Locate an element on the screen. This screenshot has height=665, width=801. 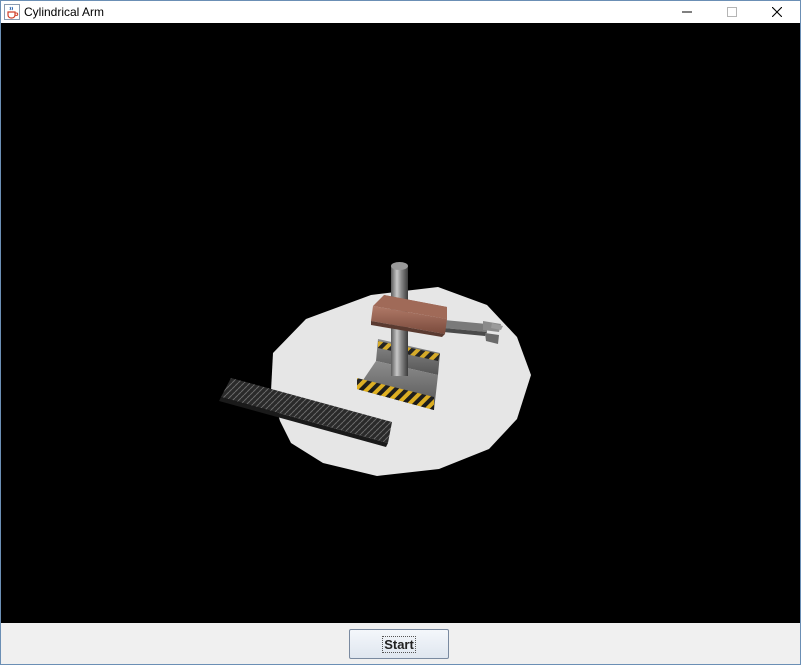
maximize-icon is located at coordinates (731, 12).